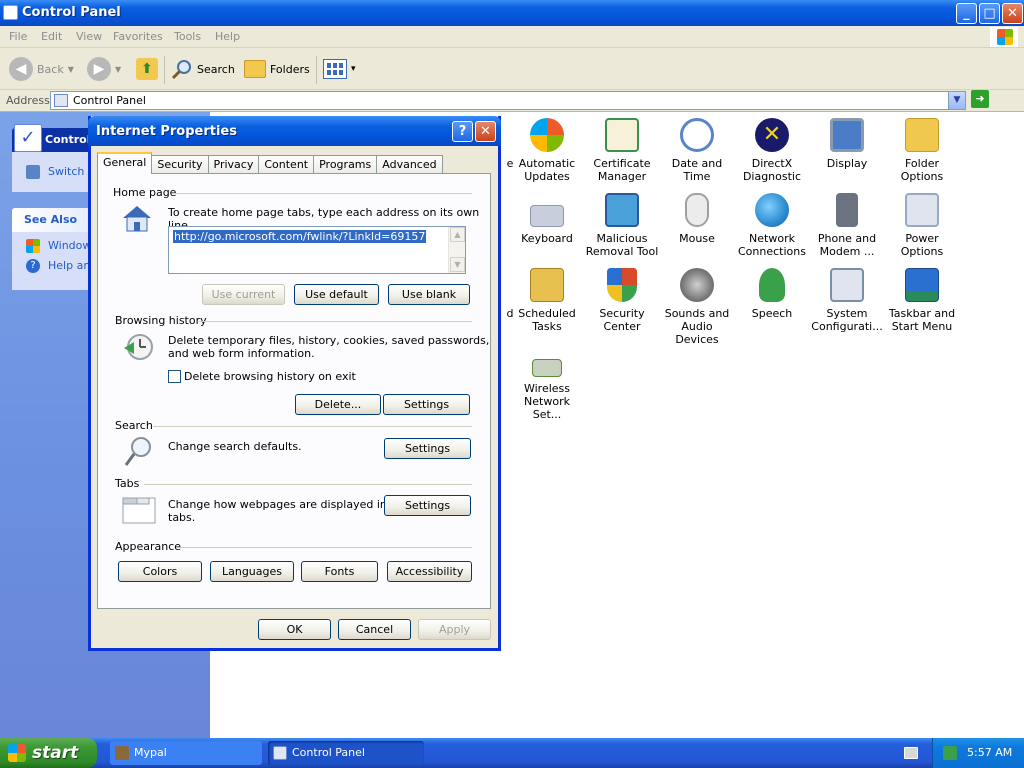 This screenshot has width=1024, height=768. What do you see at coordinates (41, 69) in the screenshot?
I see `back-button: ◀ Back ▼` at bounding box center [41, 69].